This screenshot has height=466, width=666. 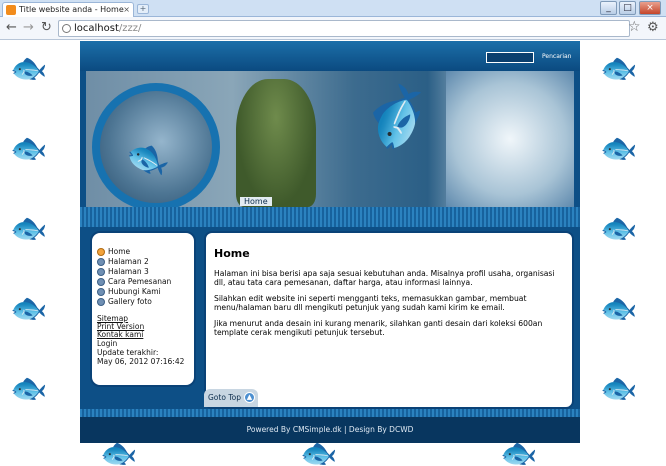 What do you see at coordinates (128, 352) in the screenshot?
I see `update-label: Update terakhir:` at bounding box center [128, 352].